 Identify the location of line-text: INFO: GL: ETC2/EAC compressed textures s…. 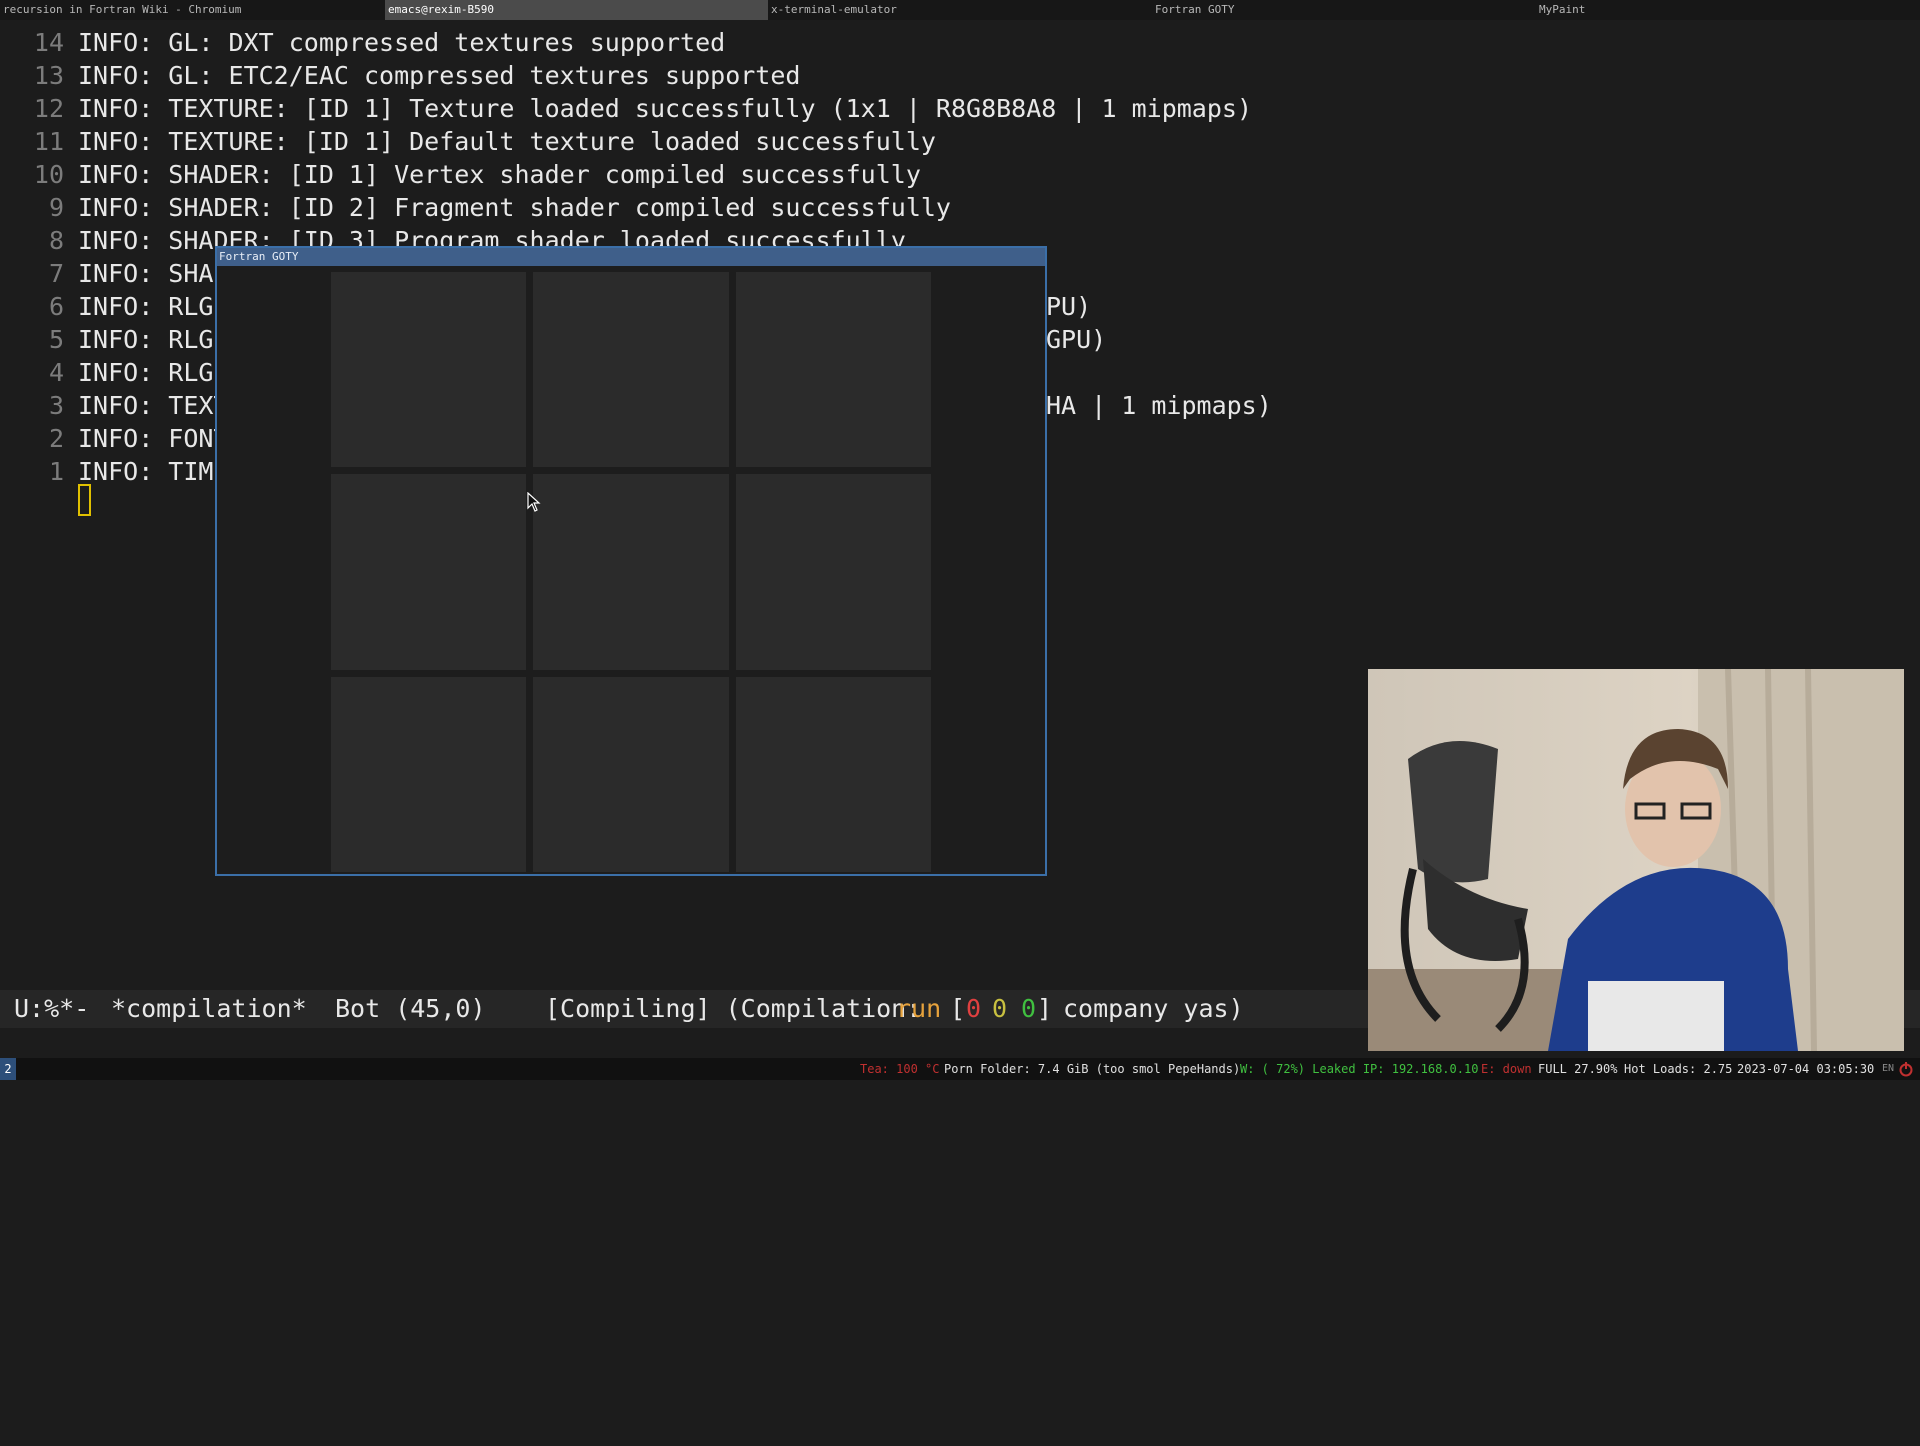
(439, 75).